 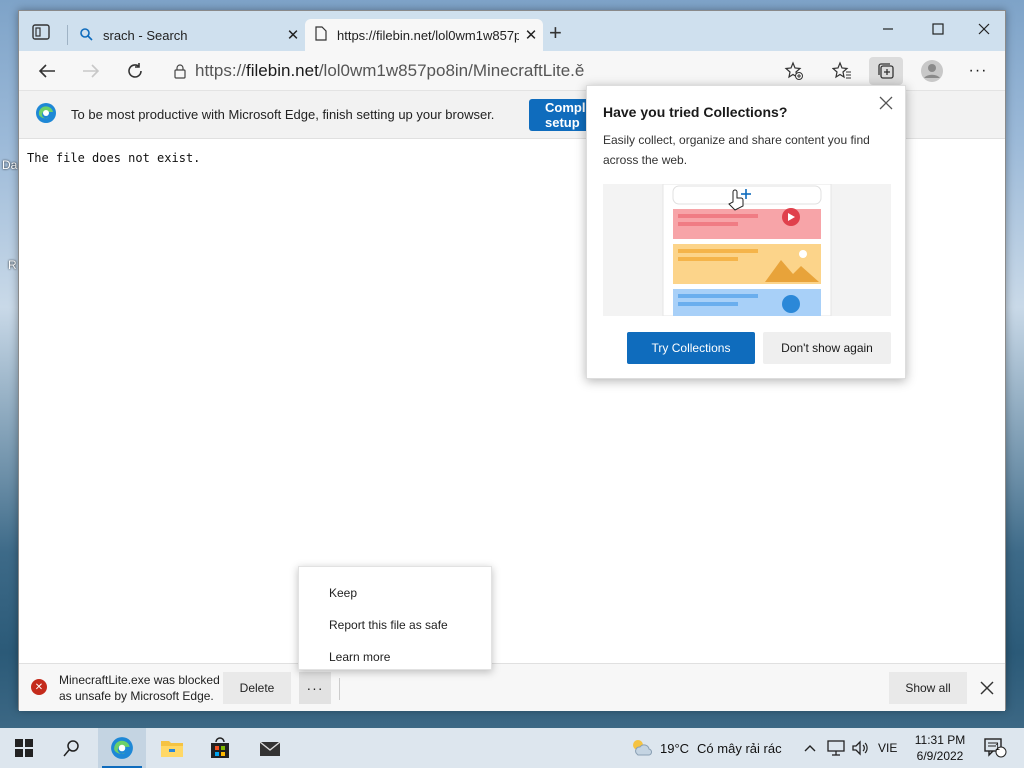 I want to click on collections-illustration, so click(x=747, y=250).